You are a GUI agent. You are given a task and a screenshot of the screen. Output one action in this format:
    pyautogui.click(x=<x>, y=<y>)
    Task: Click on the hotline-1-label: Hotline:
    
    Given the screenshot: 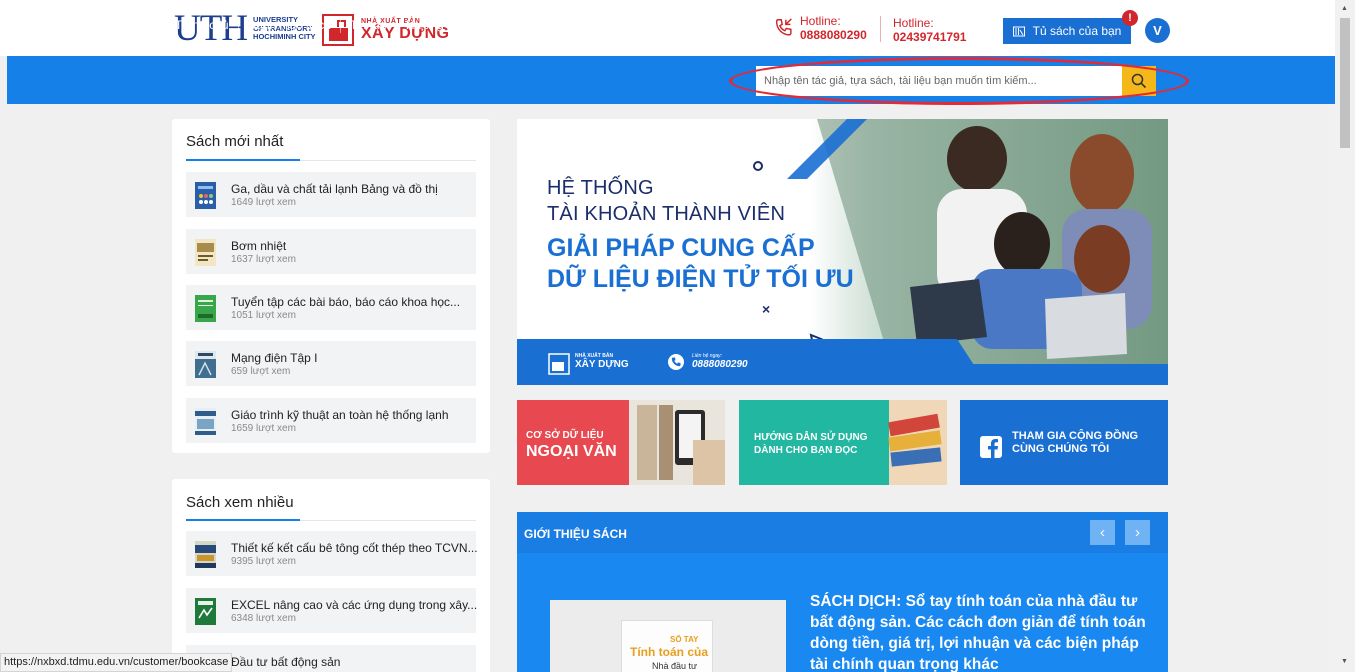 What is the action you would take?
    pyautogui.click(x=820, y=21)
    